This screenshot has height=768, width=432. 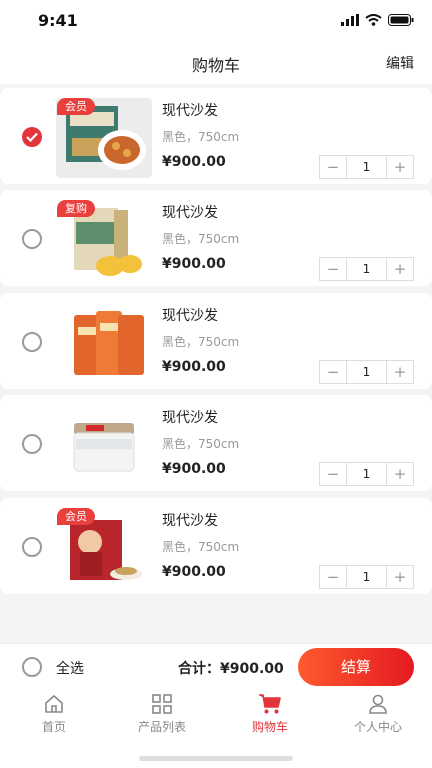 I want to click on tab-profile: 个人中心, so click(x=378, y=714).